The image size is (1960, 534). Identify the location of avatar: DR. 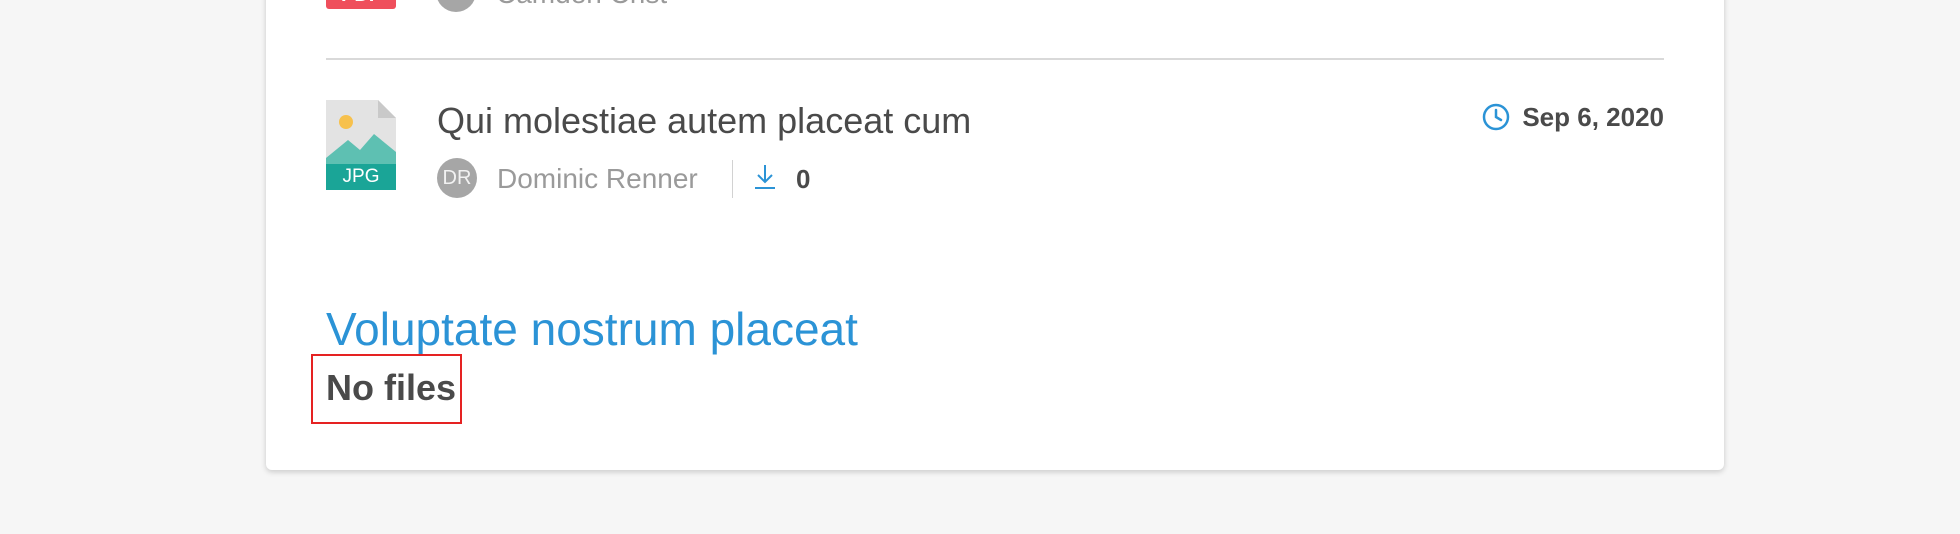
(457, 178).